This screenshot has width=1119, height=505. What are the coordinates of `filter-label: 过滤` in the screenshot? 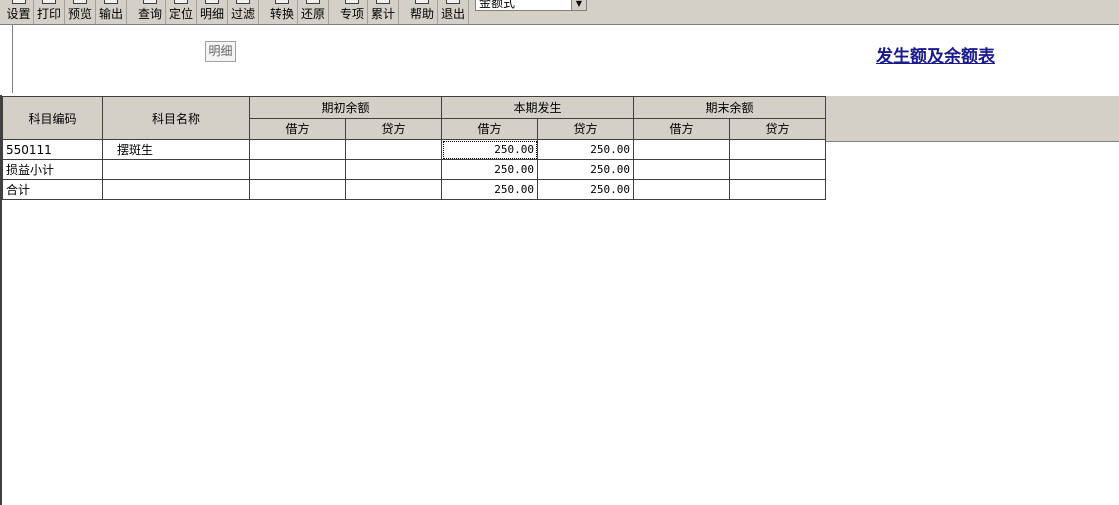 It's located at (242, 14).